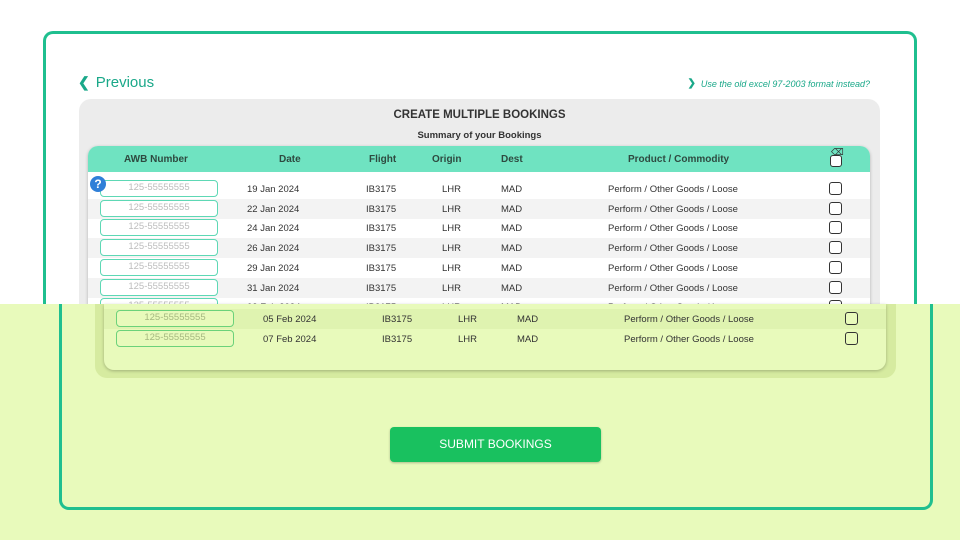 The width and height of the screenshot is (960, 540). I want to click on date-cell: 07 Feb 2024, so click(290, 339).